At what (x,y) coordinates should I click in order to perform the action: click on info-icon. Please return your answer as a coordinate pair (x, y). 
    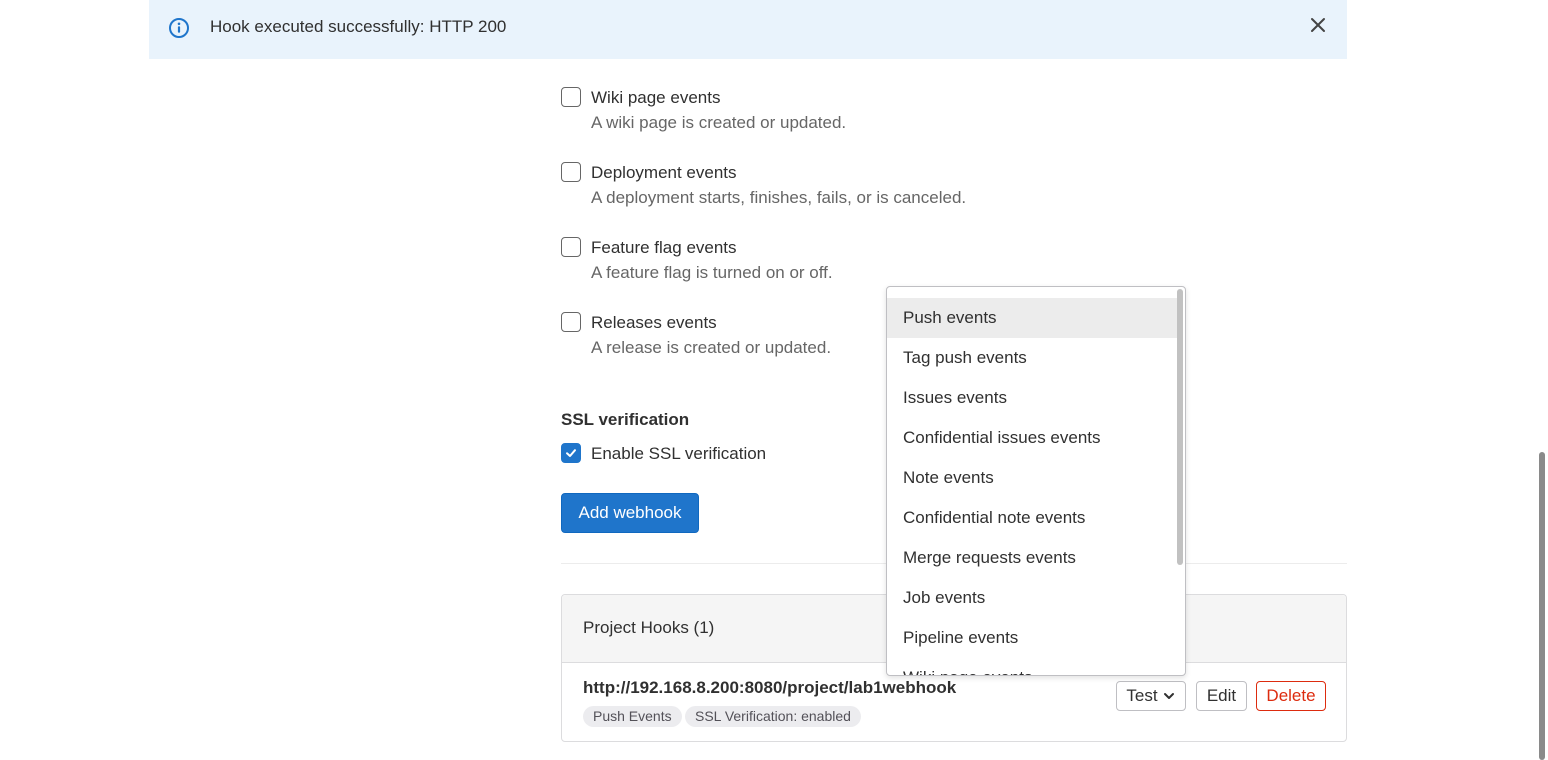
    Looking at the image, I should click on (179, 28).